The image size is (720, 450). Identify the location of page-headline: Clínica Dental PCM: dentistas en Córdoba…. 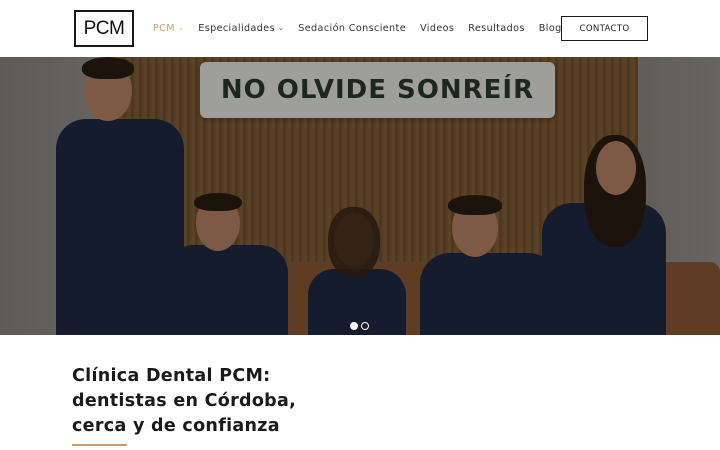
(202, 401).